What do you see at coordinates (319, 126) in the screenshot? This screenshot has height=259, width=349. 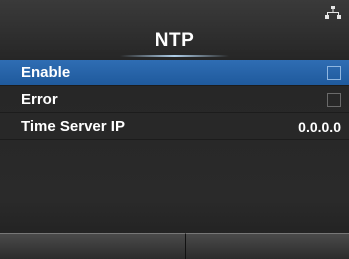 I see `time-server-ip-value: 0.0.0.0` at bounding box center [319, 126].